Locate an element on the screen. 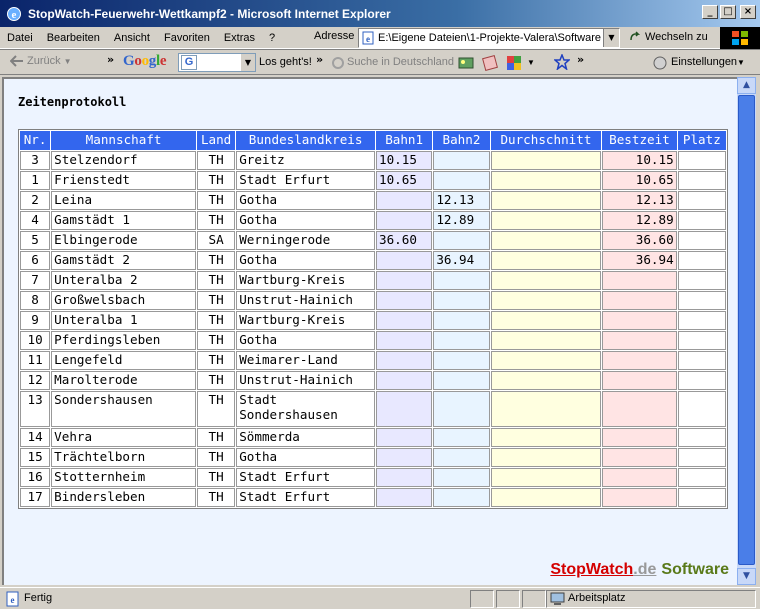 Image resolution: width=760 pixels, height=609 pixels. back-dropdown-icon: ▼ is located at coordinates (68, 61).